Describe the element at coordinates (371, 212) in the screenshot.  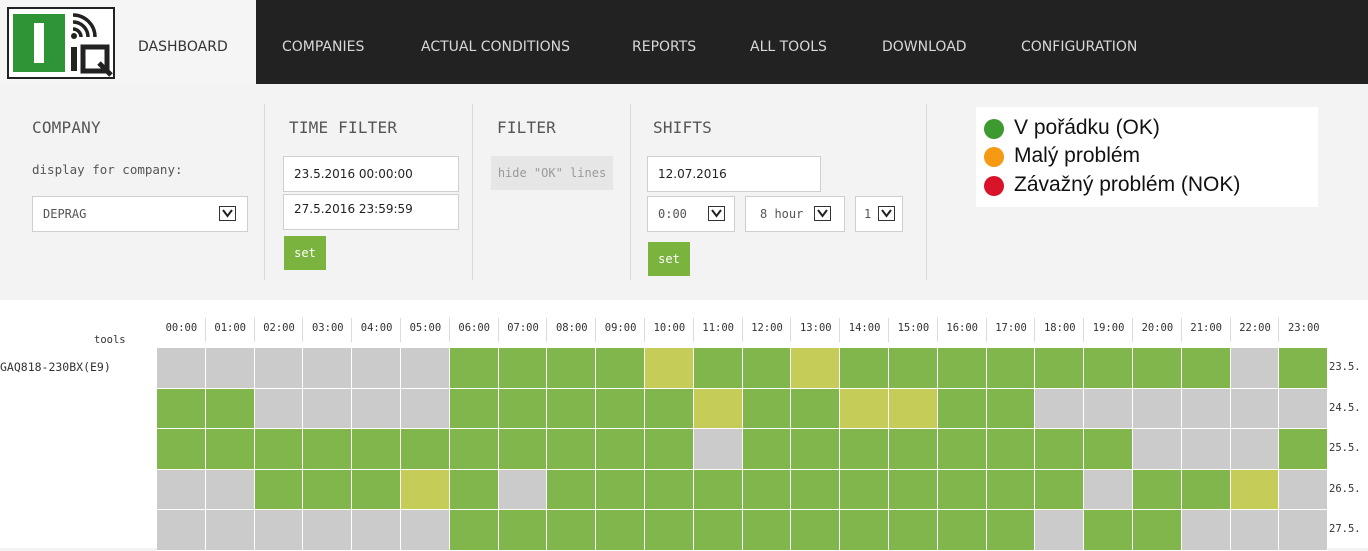
I see `time-to-input: 27.5.2016 23:59:59` at that location.